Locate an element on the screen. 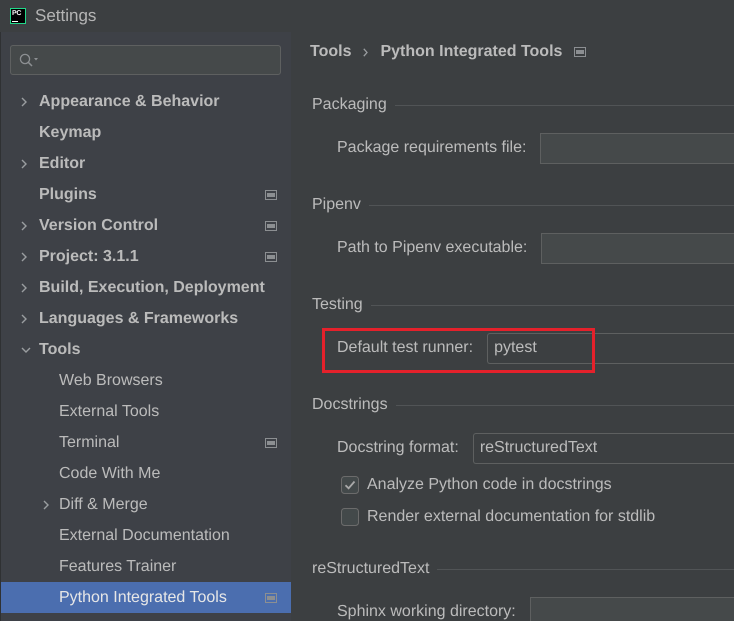 The width and height of the screenshot is (734, 621). tree-item: Code With Me is located at coordinates (146, 473).